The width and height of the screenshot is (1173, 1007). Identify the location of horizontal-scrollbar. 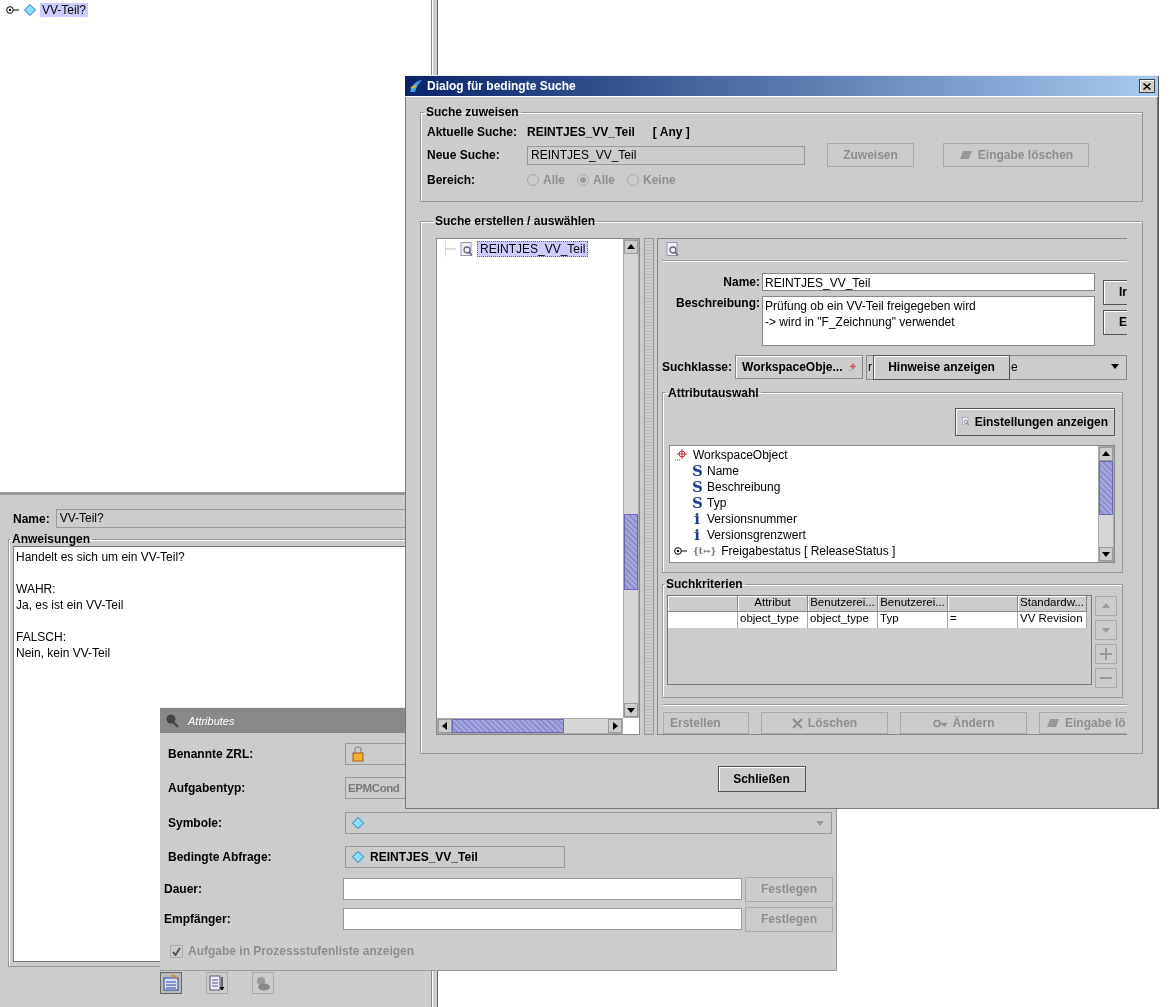
(530, 726).